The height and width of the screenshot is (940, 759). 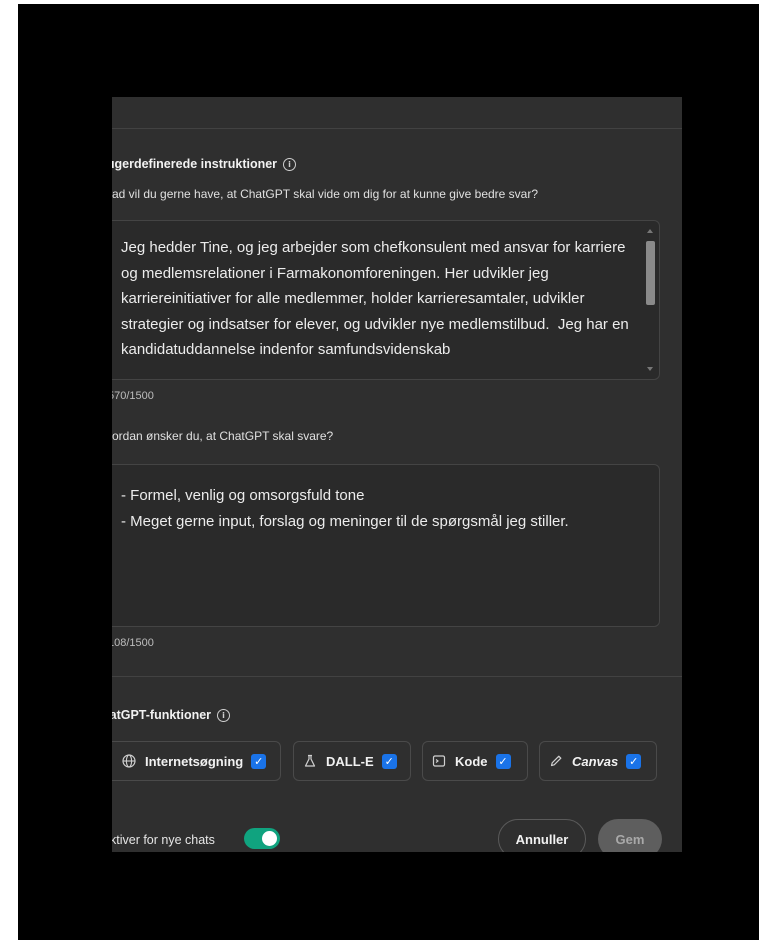 I want to click on feature-label: Internetsøgning, so click(x=194, y=761).